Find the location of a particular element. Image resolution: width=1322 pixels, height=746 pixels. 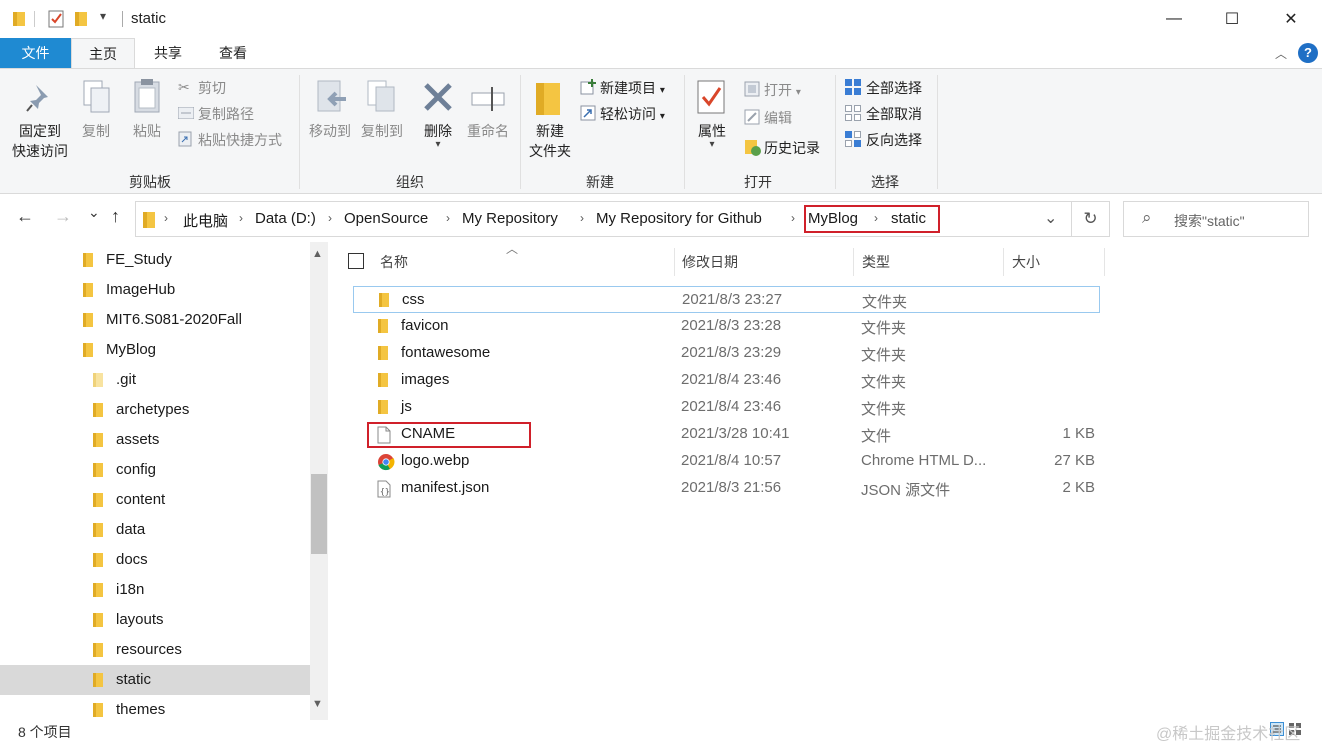

breadcrumb-my-repository-for-github: My Repository for Github is located at coordinates (679, 218).